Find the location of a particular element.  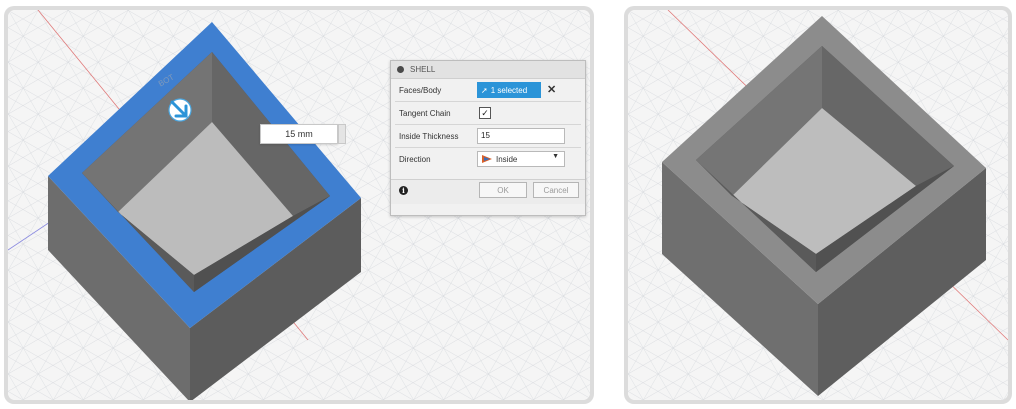

dialog-footer: i OK Cancel is located at coordinates (488, 191).